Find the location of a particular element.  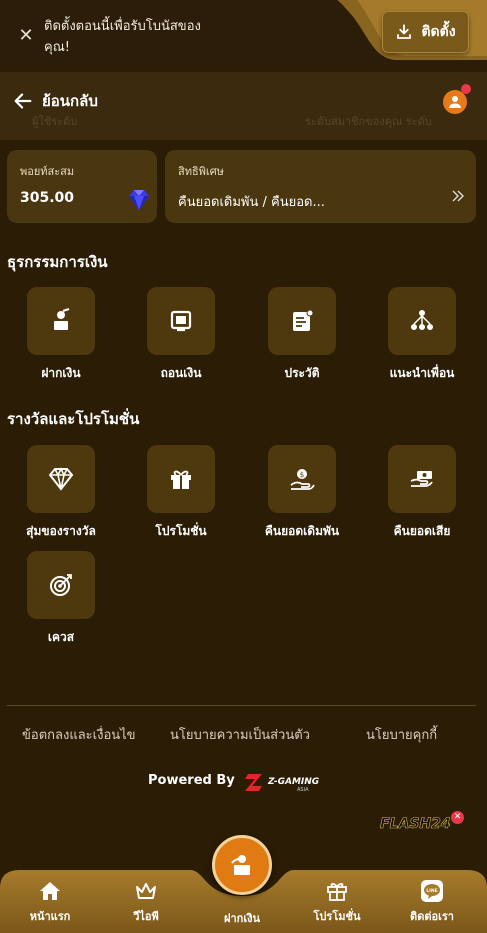

nav-label: วีไอพี is located at coordinates (146, 916).